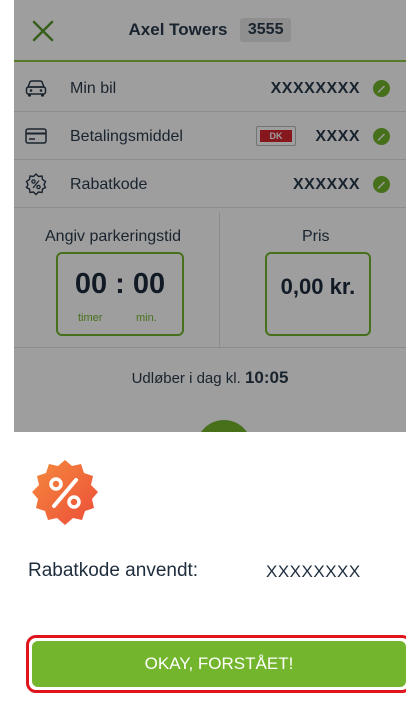  I want to click on applied-code-label: Rabatkode anvendt:, so click(113, 570).